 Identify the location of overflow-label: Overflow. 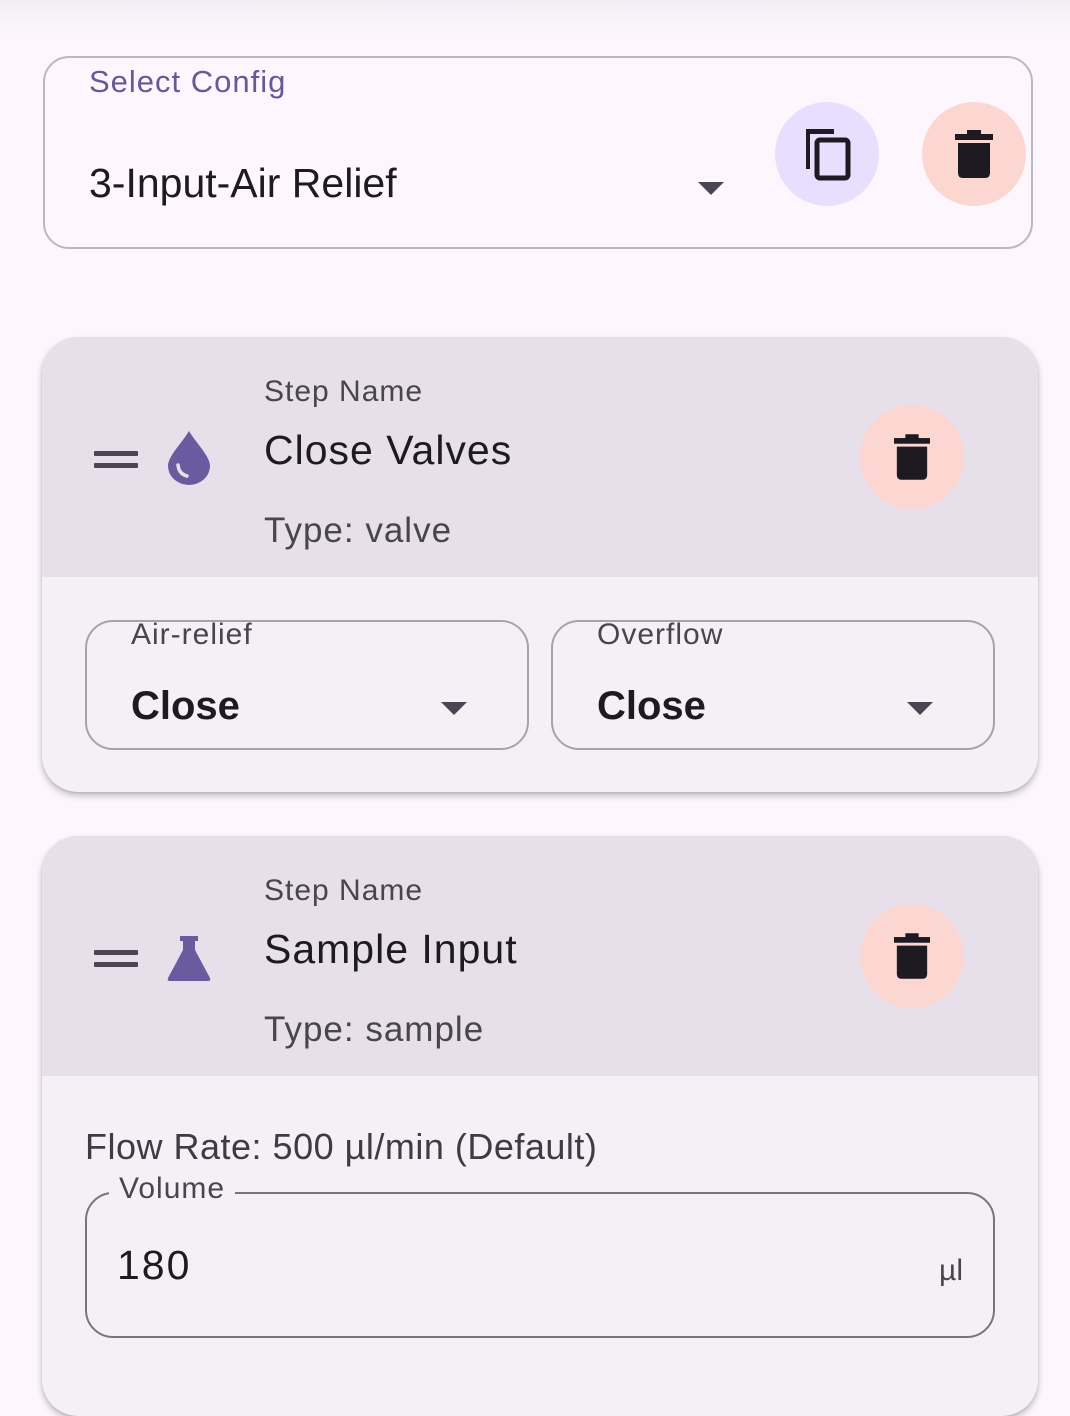
(660, 634).